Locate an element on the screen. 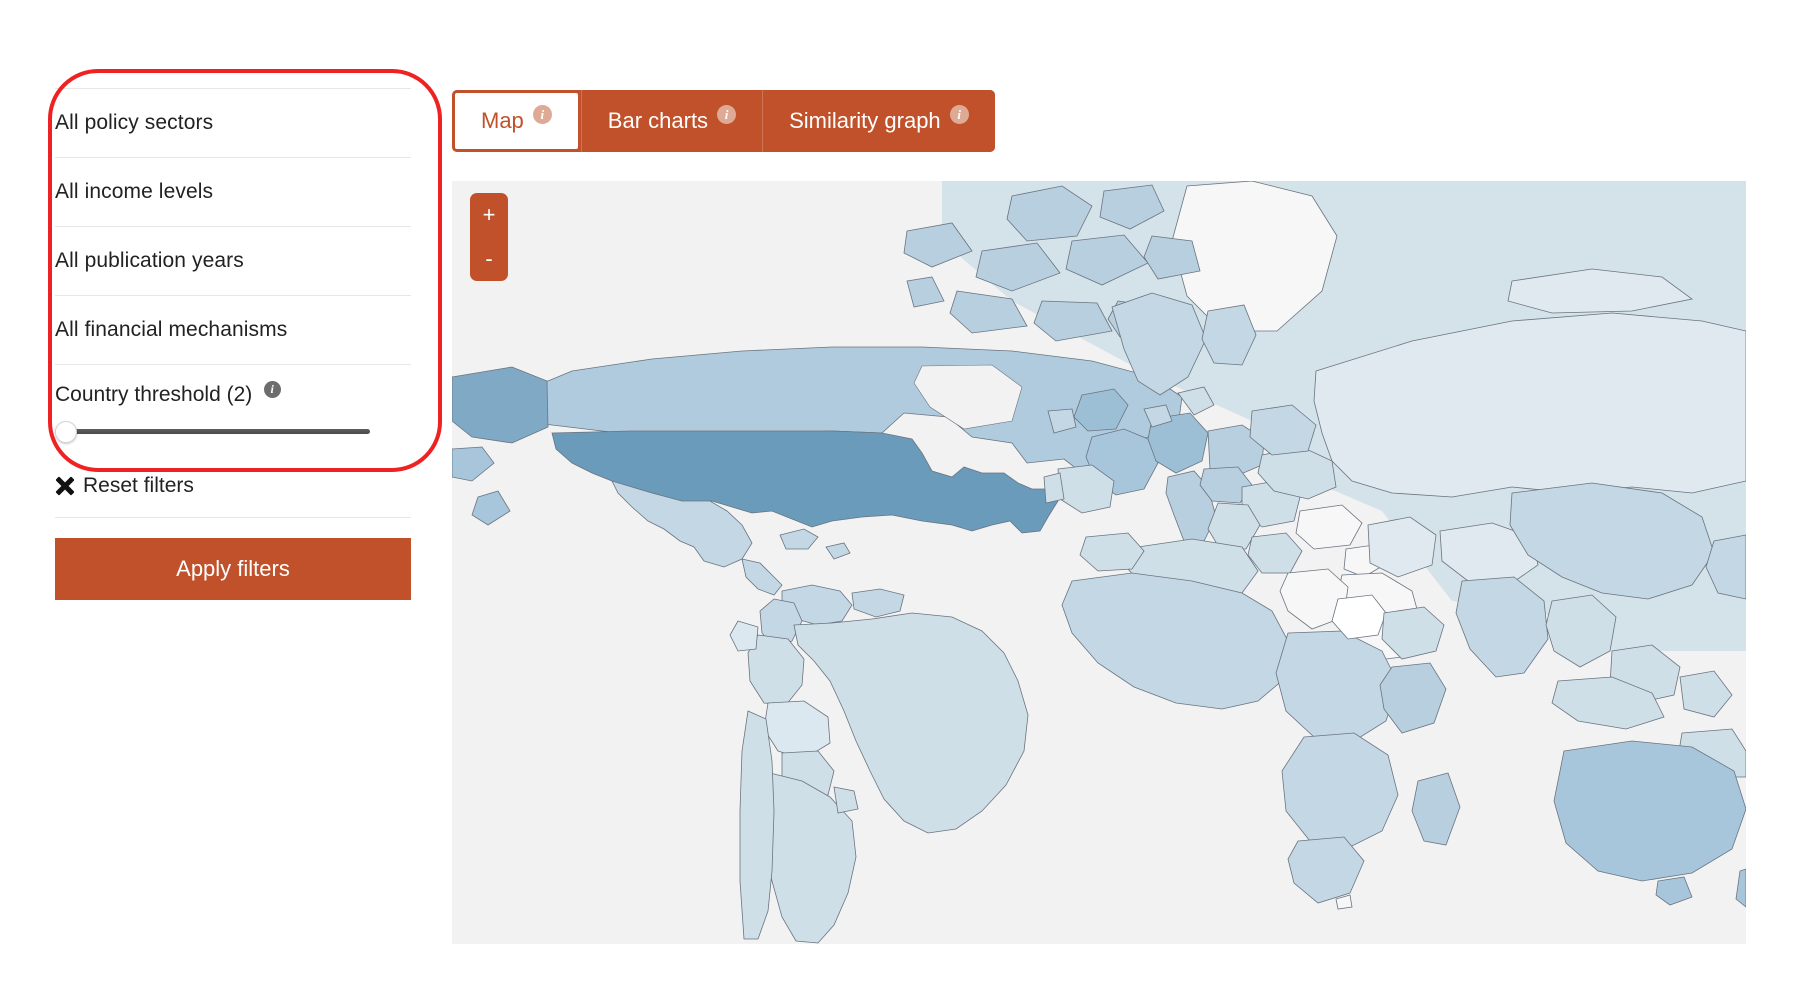  filter-income-levels: All income levels is located at coordinates (233, 192).